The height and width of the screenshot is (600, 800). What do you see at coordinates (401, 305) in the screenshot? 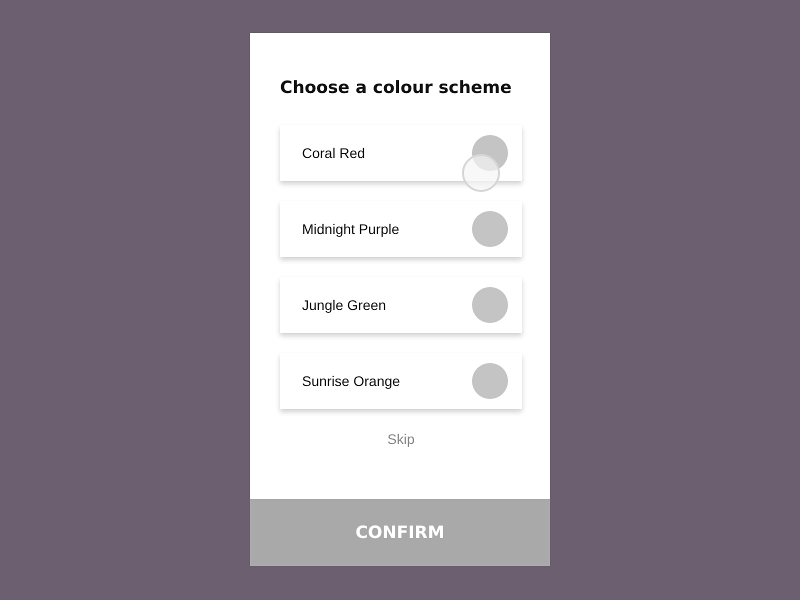
I see `colour-option: Jungle Green` at bounding box center [401, 305].